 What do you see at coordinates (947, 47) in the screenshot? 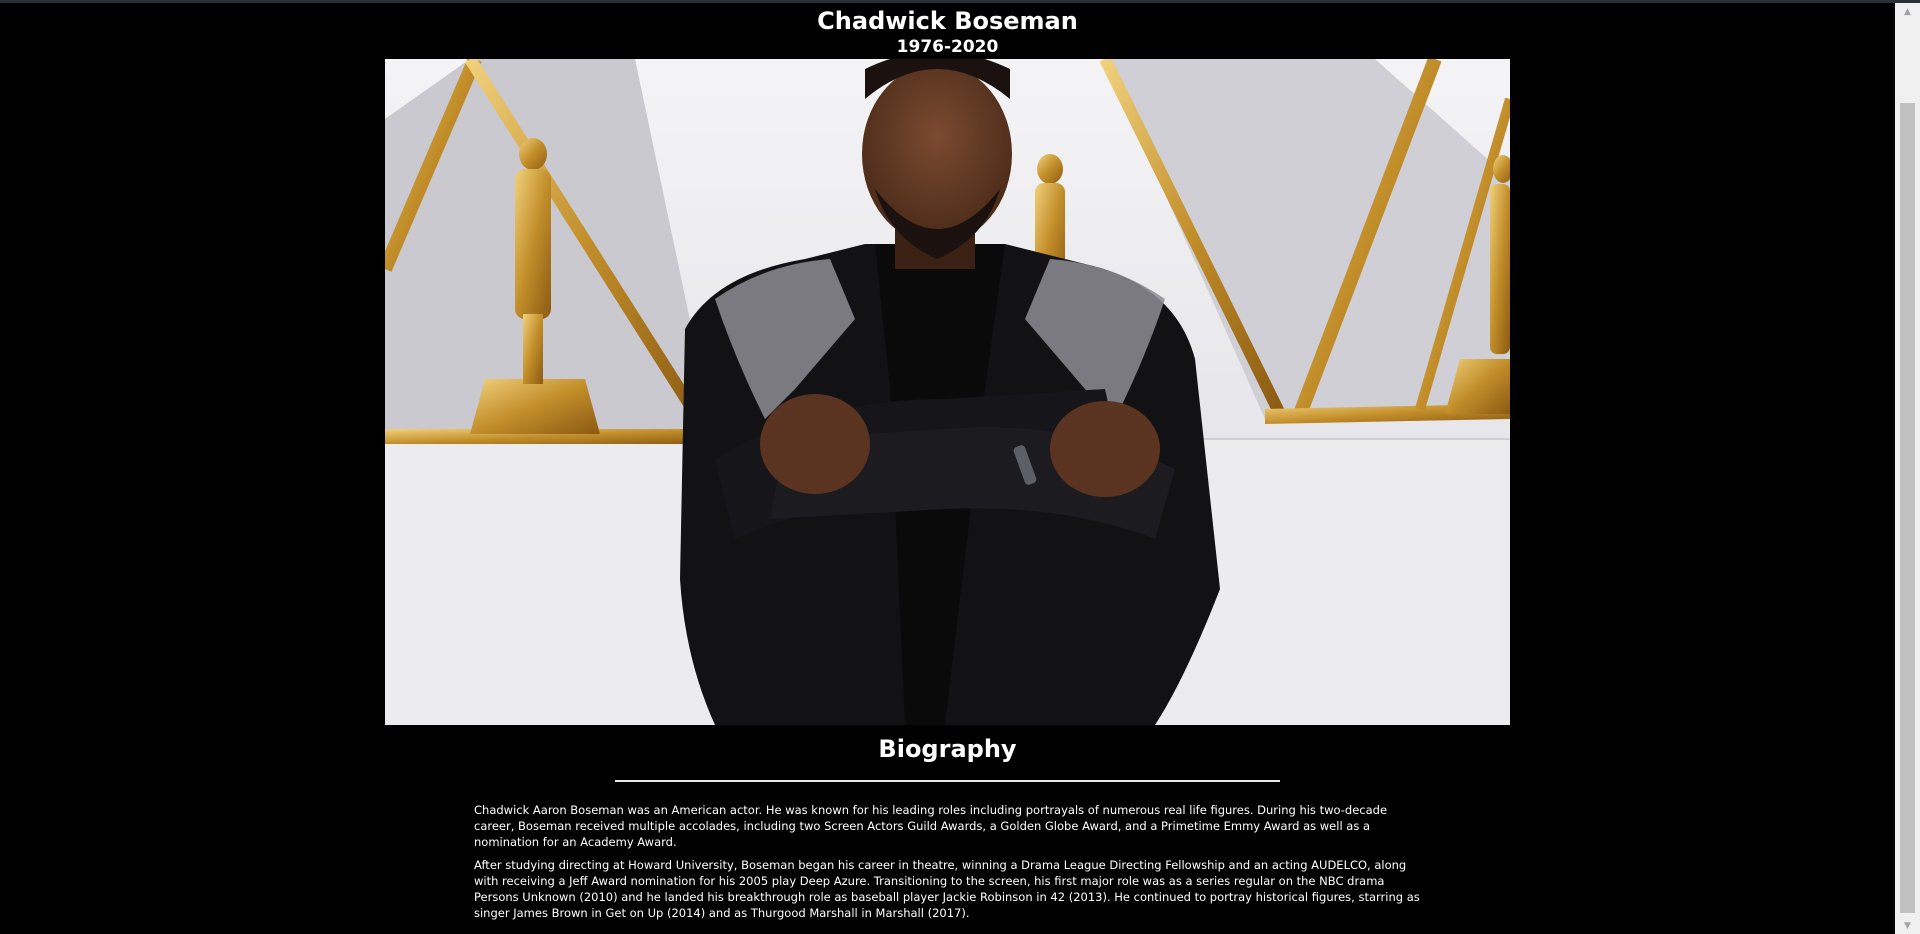
I see `lifespan-years: 1976-2020` at bounding box center [947, 47].